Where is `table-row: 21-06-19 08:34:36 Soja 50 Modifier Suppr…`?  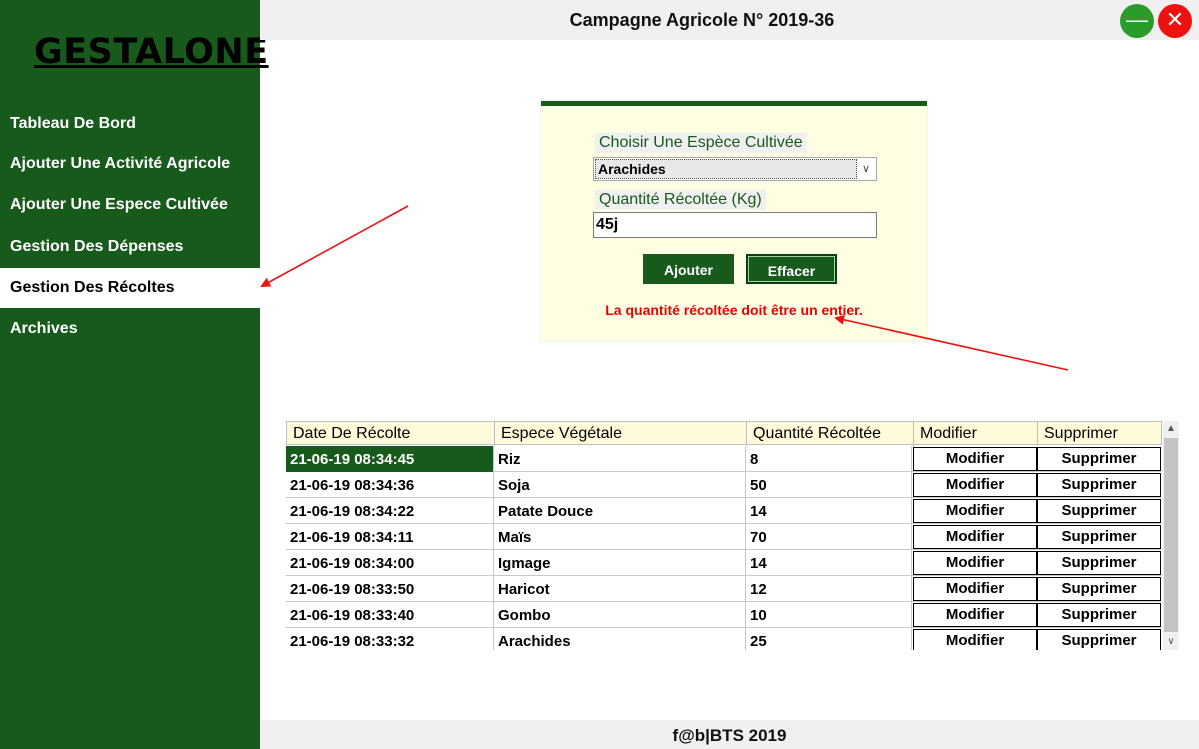 table-row: 21-06-19 08:34:36 Soja 50 Modifier Suppr… is located at coordinates (724, 485).